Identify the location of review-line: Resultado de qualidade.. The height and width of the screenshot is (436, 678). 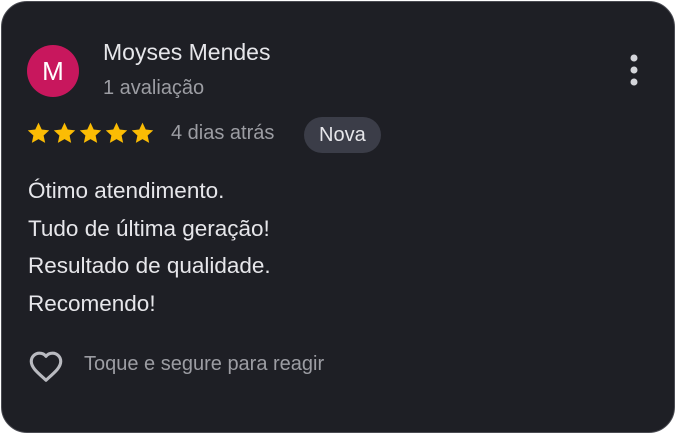
(149, 265).